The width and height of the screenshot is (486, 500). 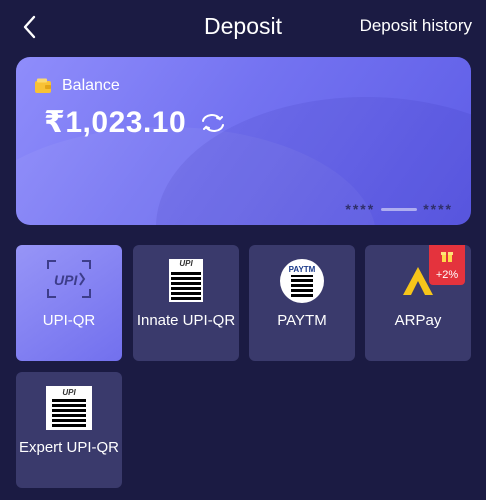 What do you see at coordinates (447, 265) in the screenshot?
I see `bonus-badge: +2%` at bounding box center [447, 265].